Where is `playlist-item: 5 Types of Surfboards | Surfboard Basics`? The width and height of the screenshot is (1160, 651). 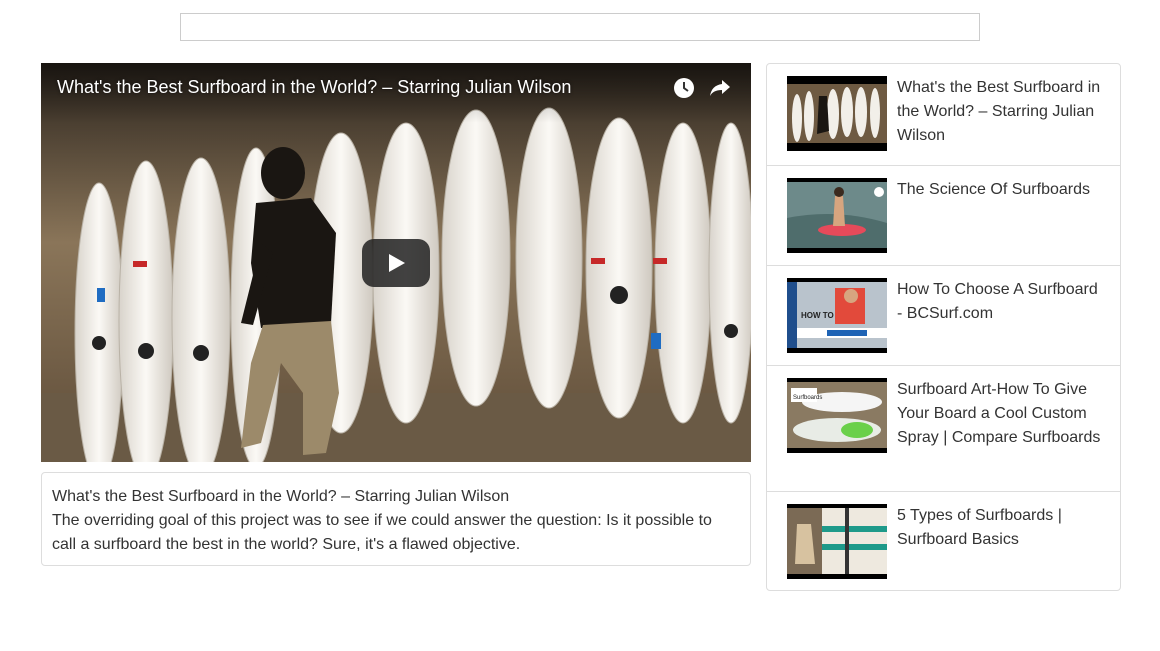
playlist-item: 5 Types of Surfboards | Surfboard Basics is located at coordinates (943, 541).